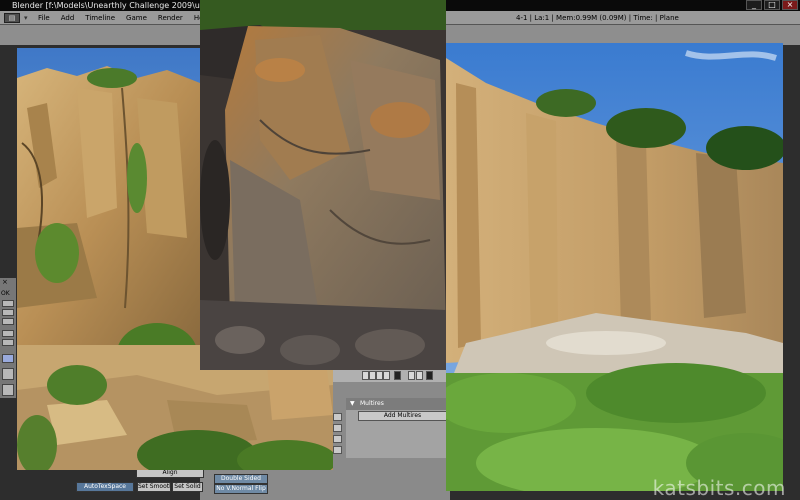 This screenshot has width=800, height=500. I want to click on multires-panel-header: Multires, so click(397, 404).